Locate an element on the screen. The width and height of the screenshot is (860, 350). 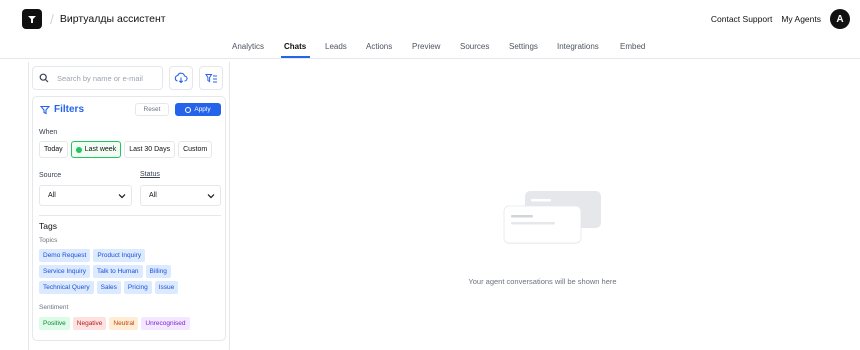
sentiment-label: Sentiment is located at coordinates (54, 307).